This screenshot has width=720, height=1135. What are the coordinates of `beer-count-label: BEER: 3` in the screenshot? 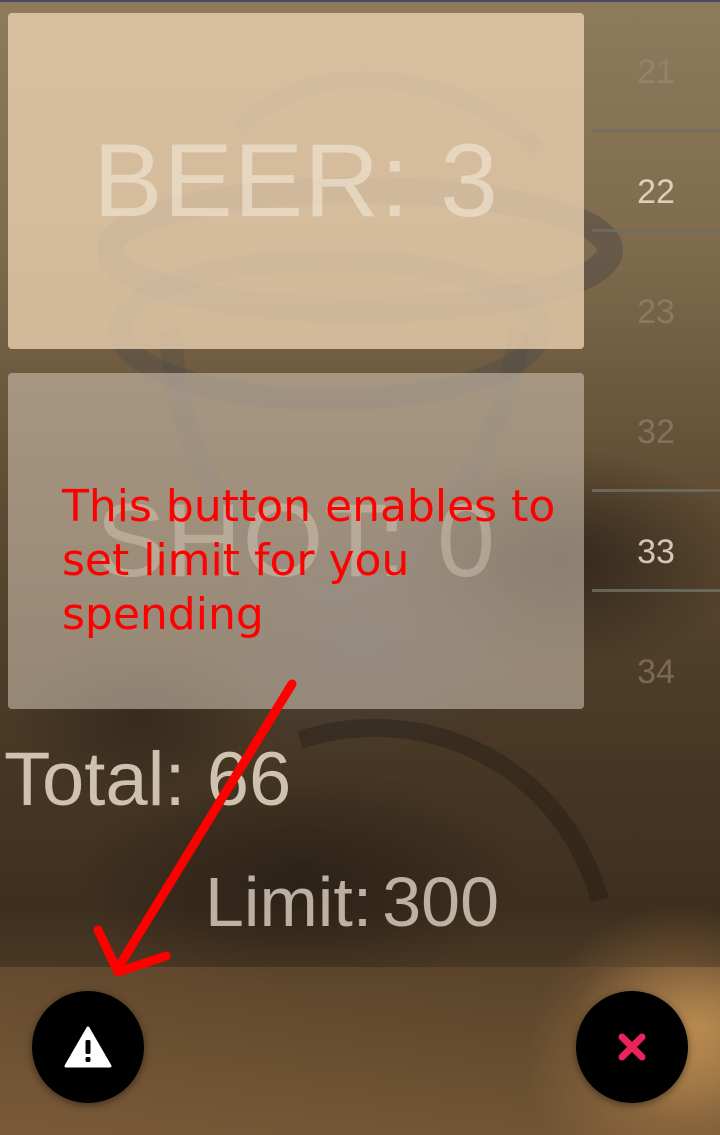 It's located at (296, 180).